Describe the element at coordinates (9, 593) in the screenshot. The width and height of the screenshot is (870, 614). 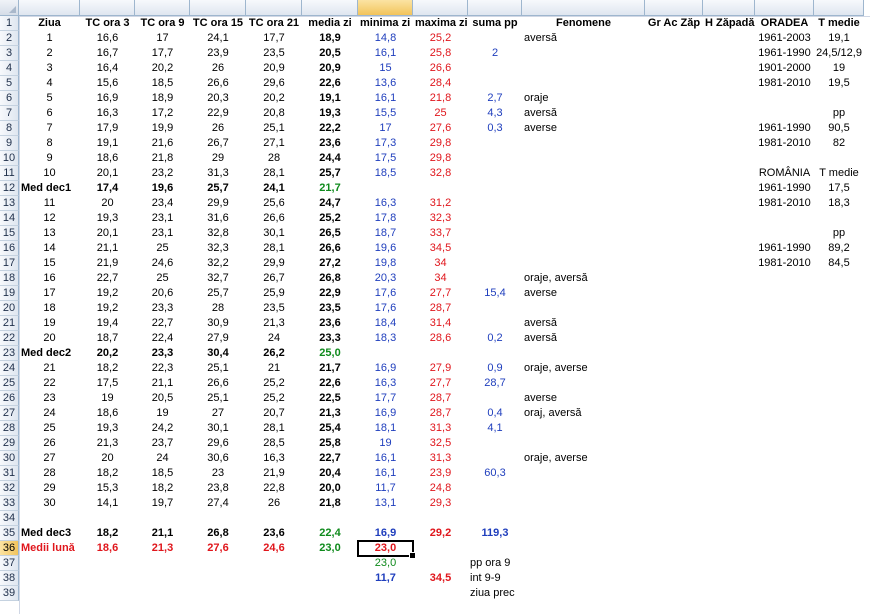
I see `row-header-39: 39` at that location.